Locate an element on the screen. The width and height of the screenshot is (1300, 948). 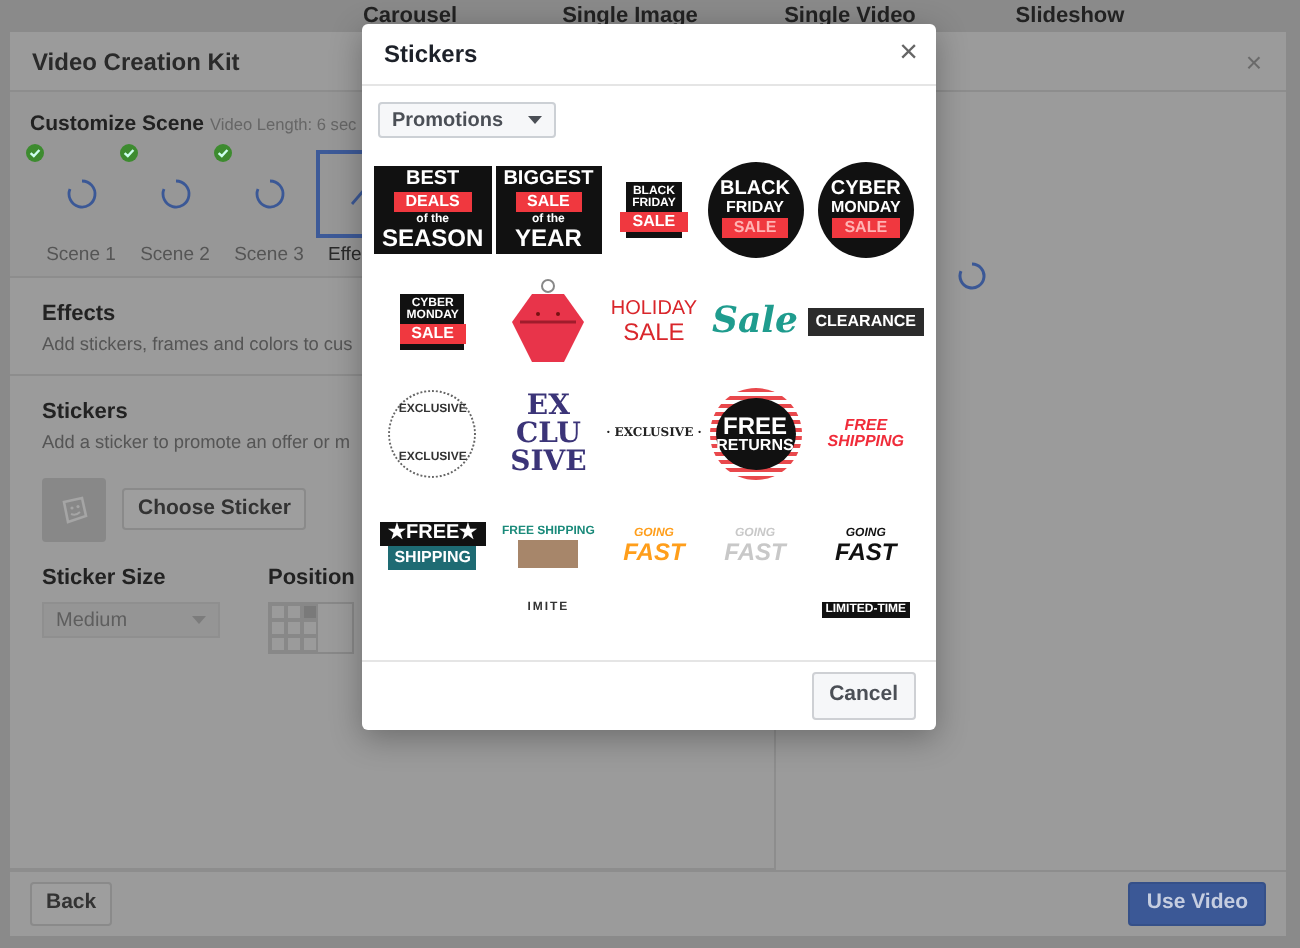
category-dropdown: Promotions is located at coordinates (467, 120).